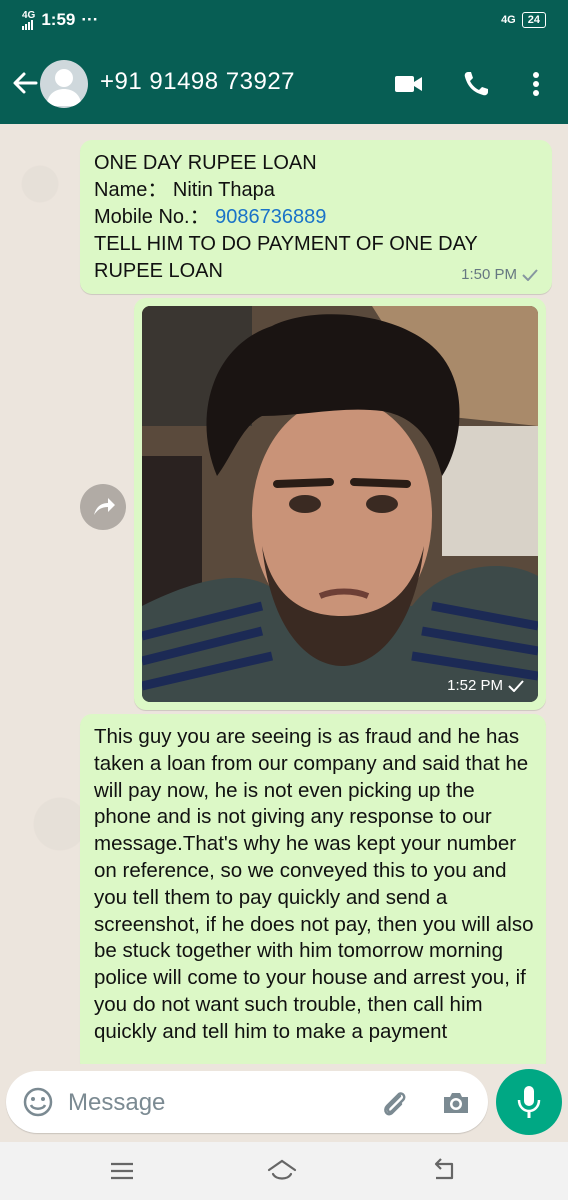 This screenshot has height=1200, width=568. Describe the element at coordinates (489, 274) in the screenshot. I see `message-time: 1:50 PM` at that location.